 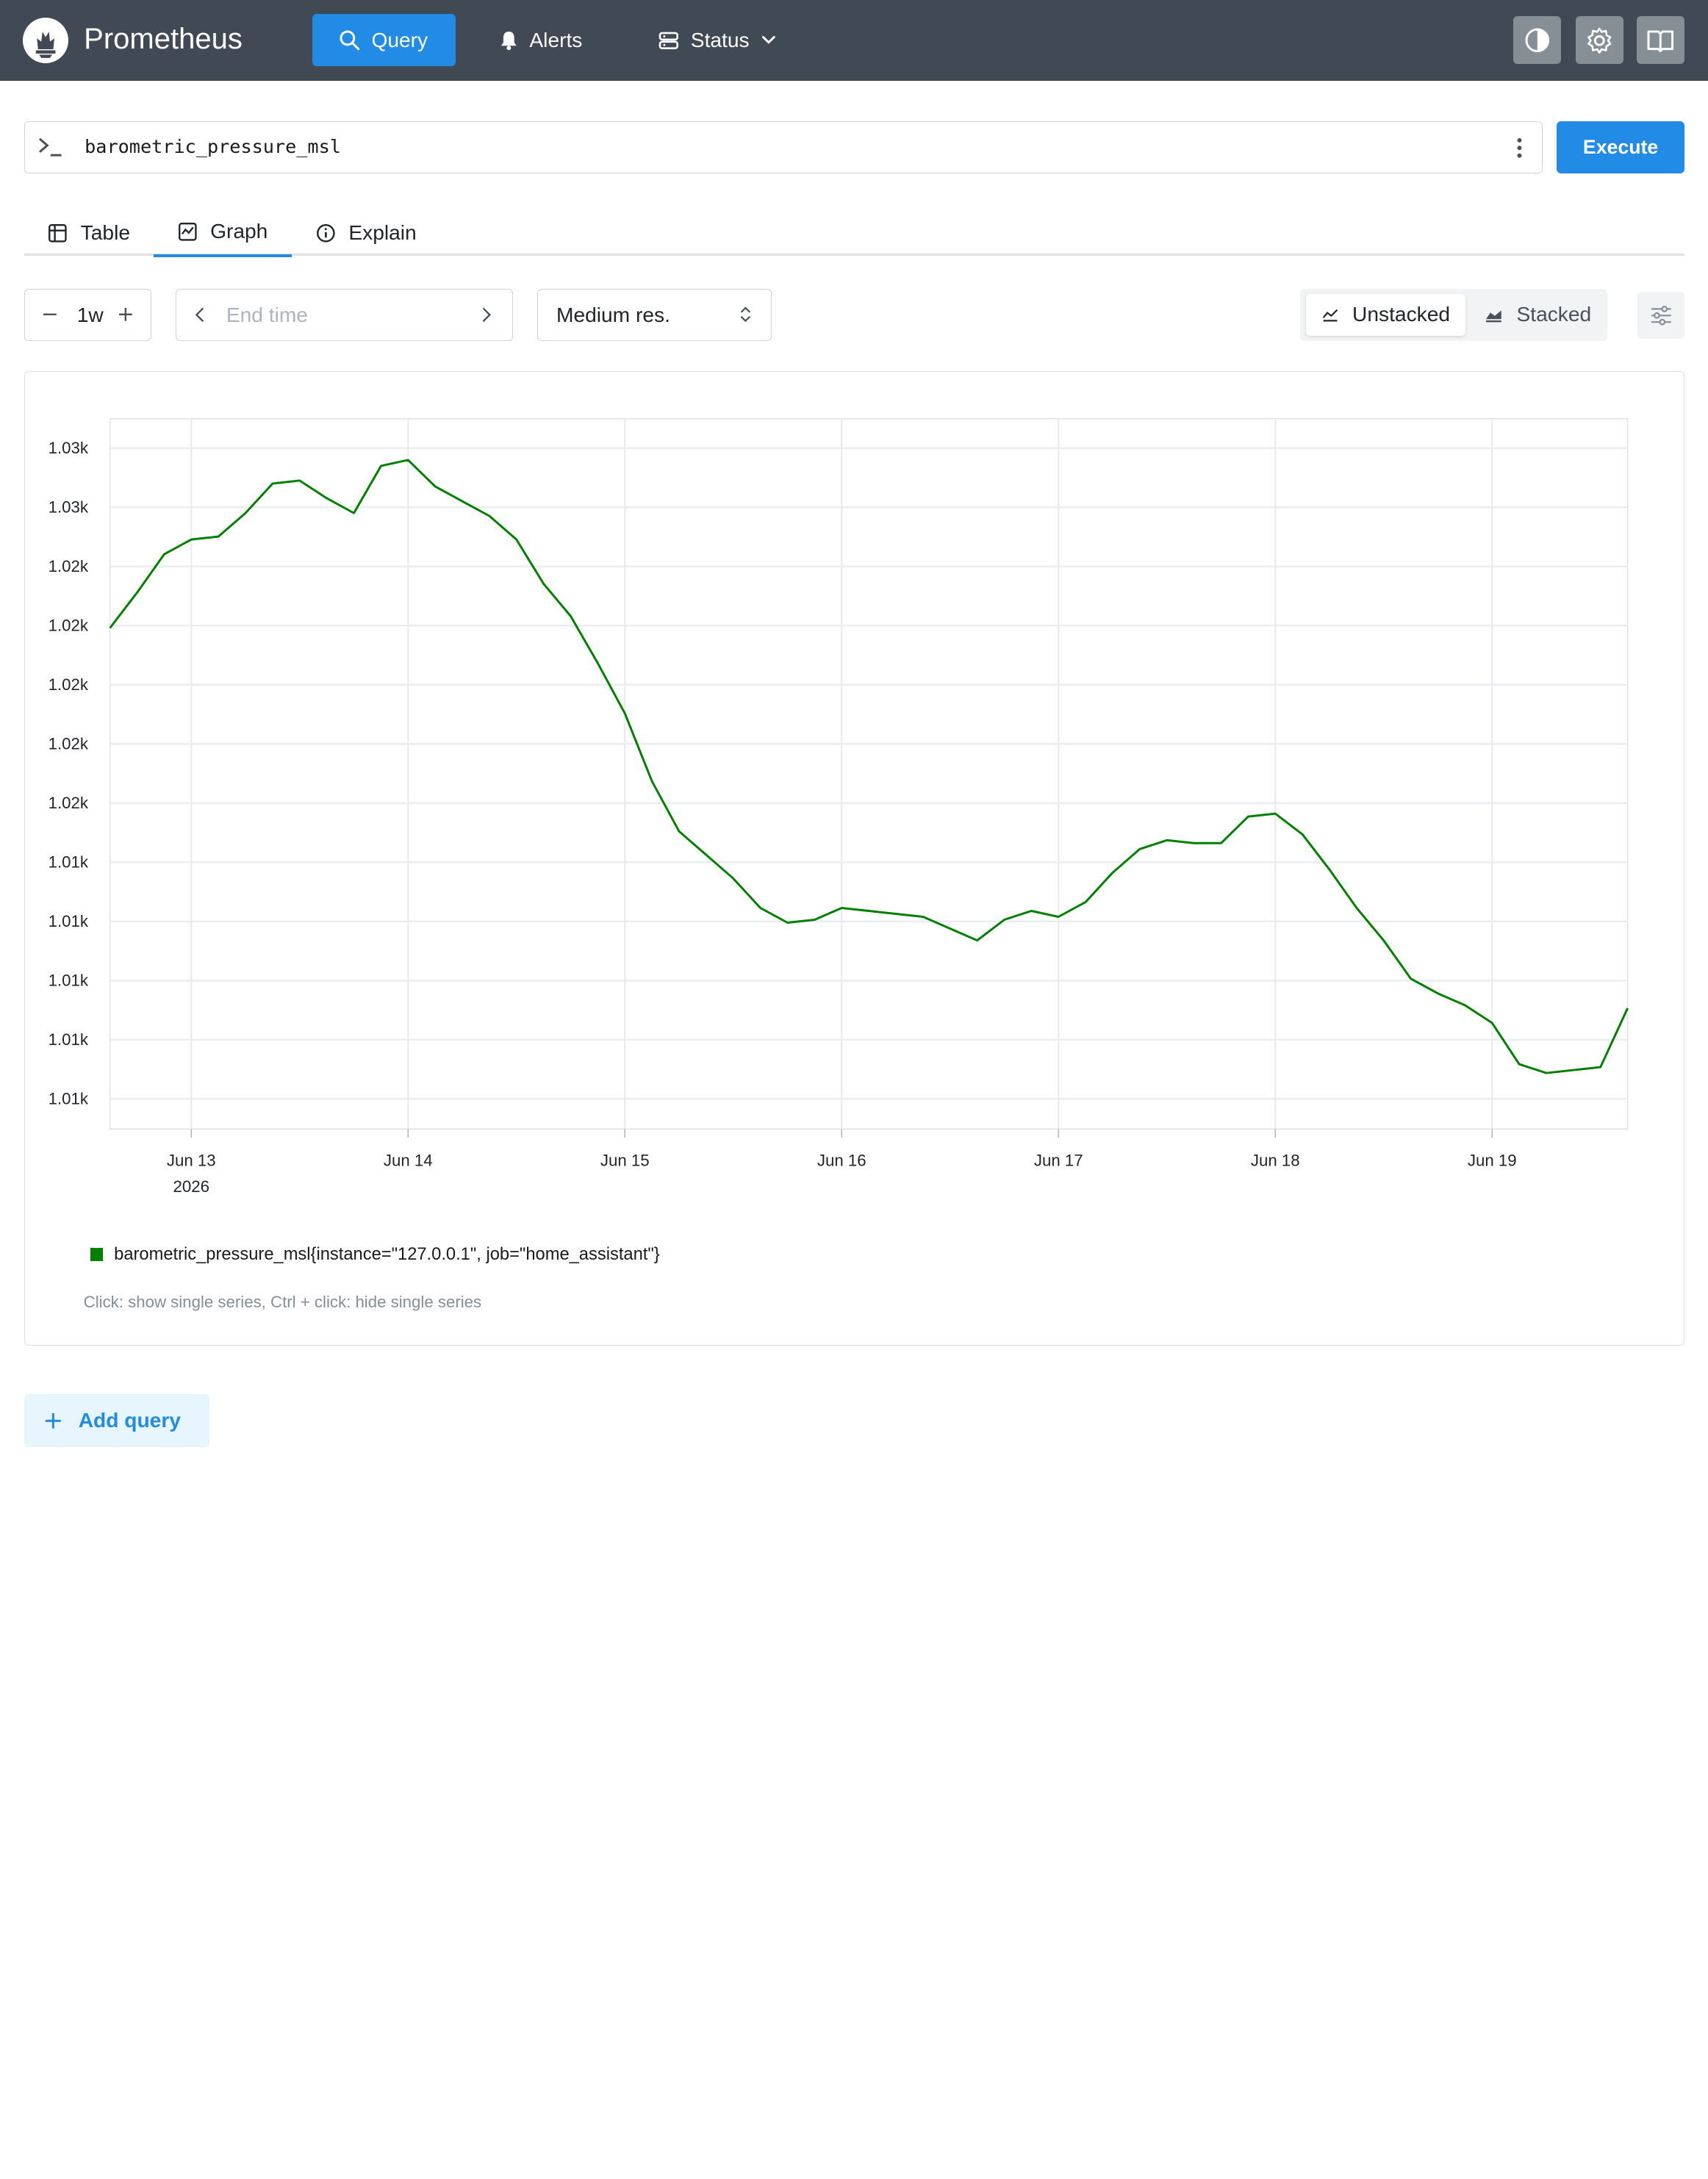 I want to click on docs-button, so click(x=1660, y=41).